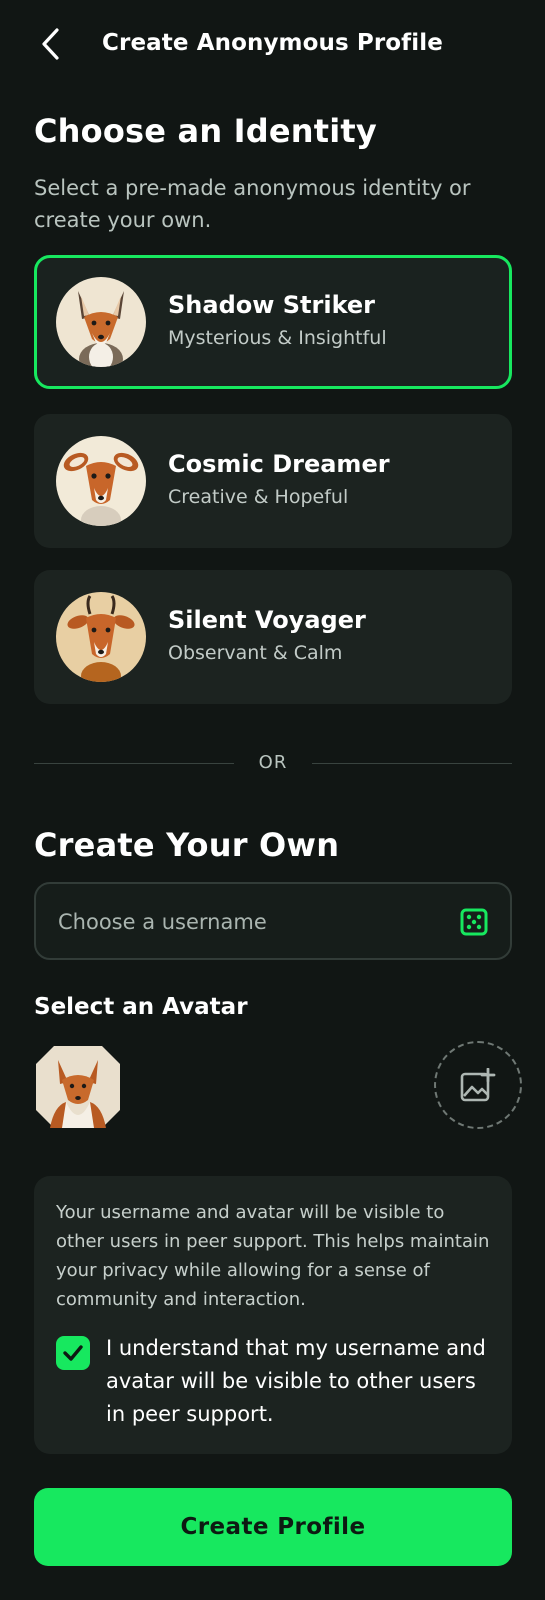 This screenshot has height=1600, width=545. Describe the element at coordinates (101, 637) in the screenshot. I see `antelope-avatar-icon` at that location.